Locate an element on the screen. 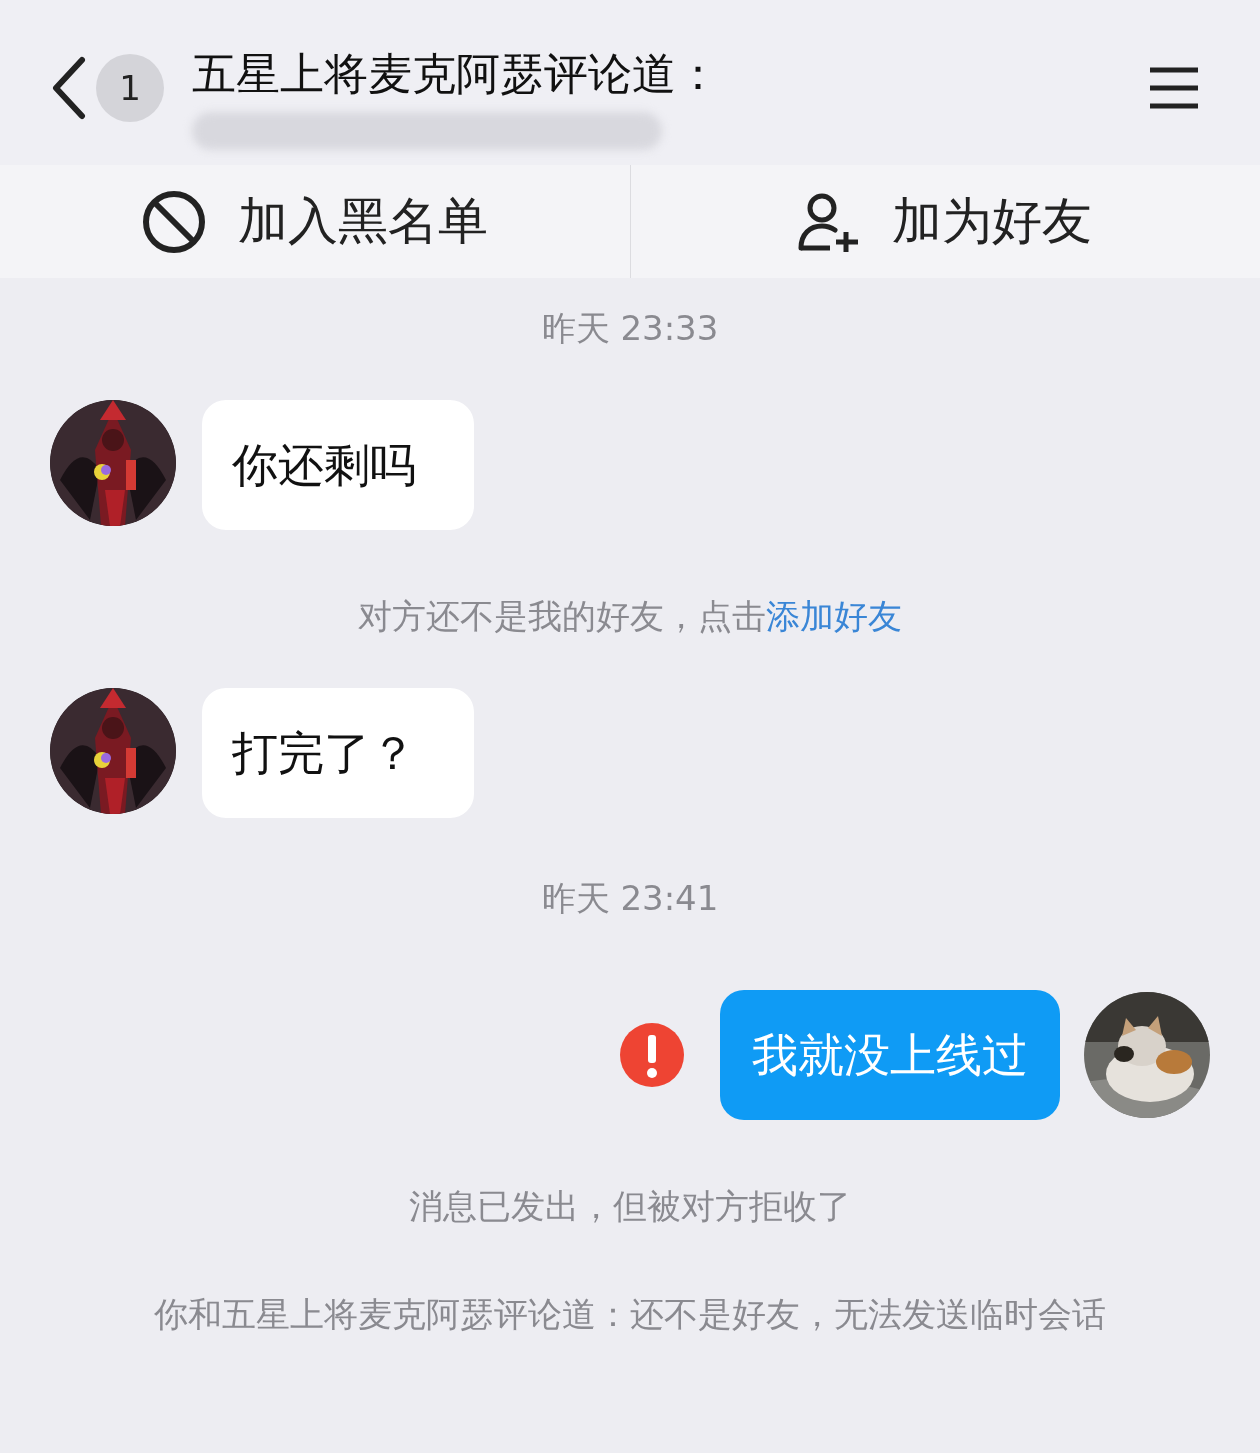 This screenshot has width=1260, height=1453. message-bubble: 打完了？ is located at coordinates (338, 753).